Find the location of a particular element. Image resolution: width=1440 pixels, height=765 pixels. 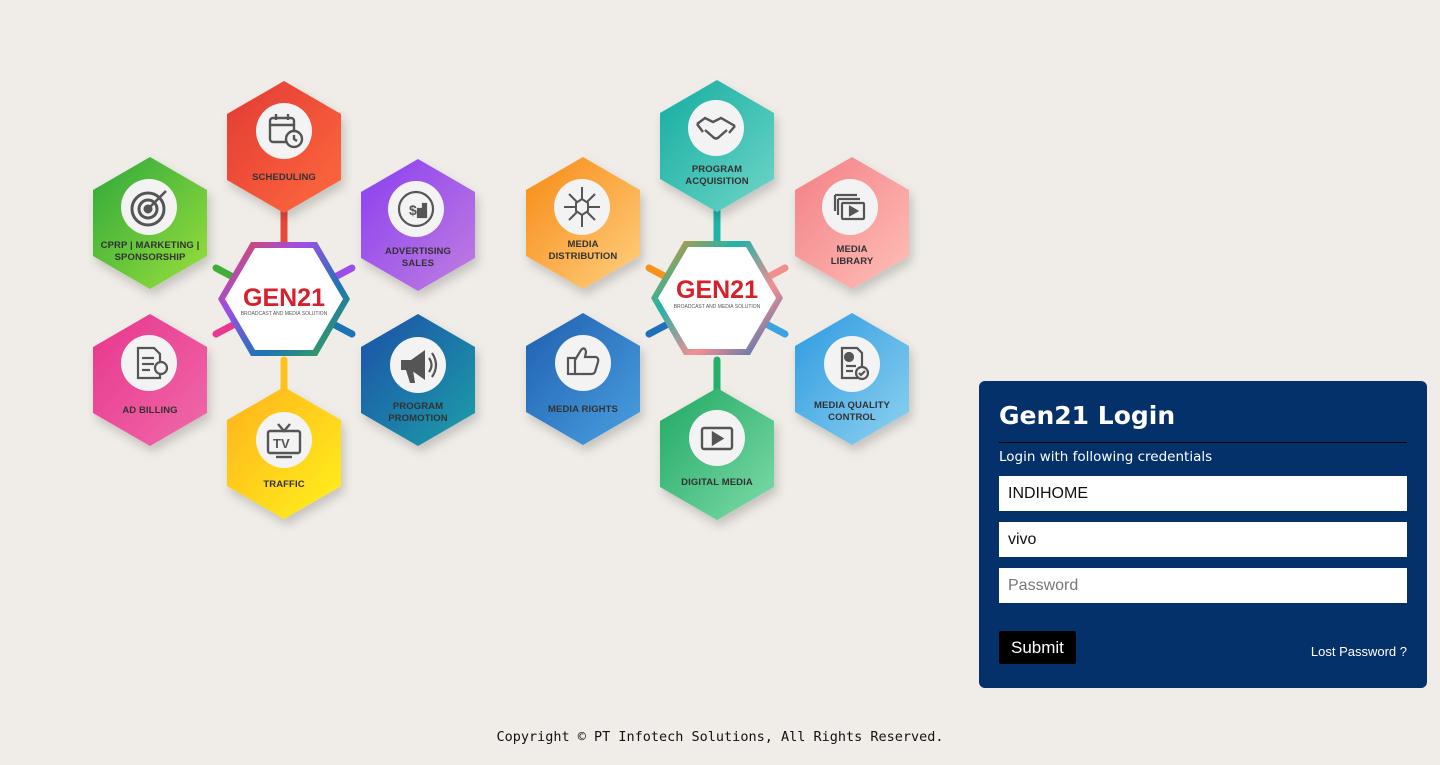

svg-text: LIBRARY is located at coordinates (852, 261).